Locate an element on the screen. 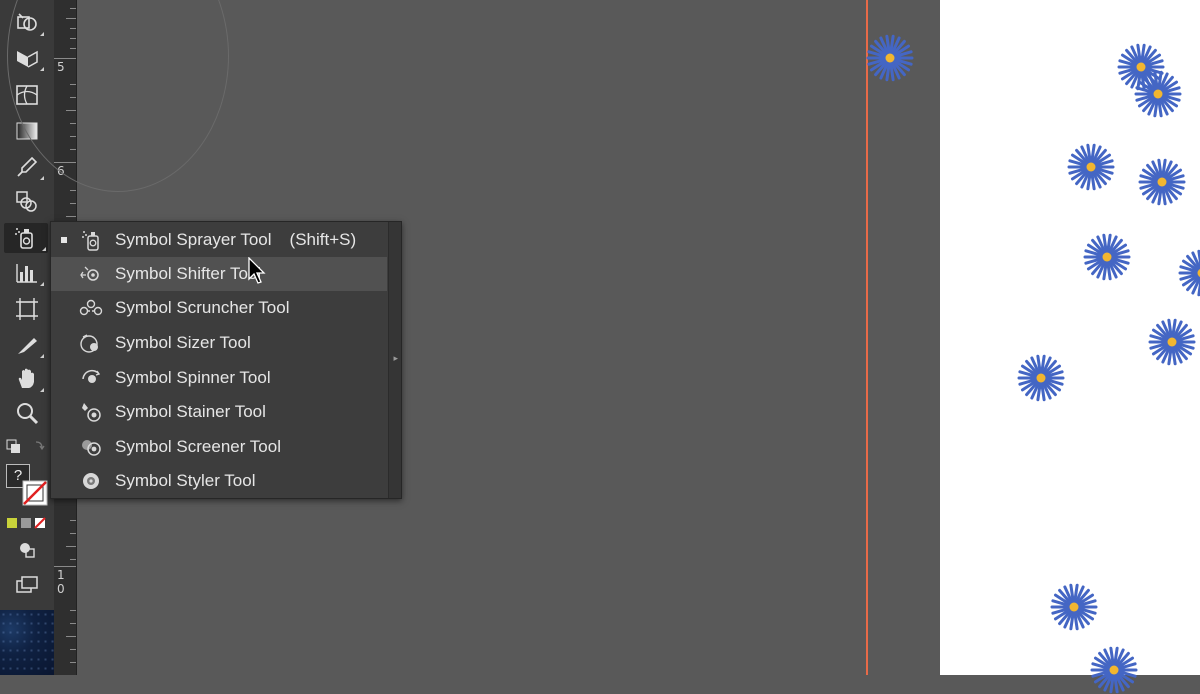  column-graph-icon is located at coordinates (27, 273).